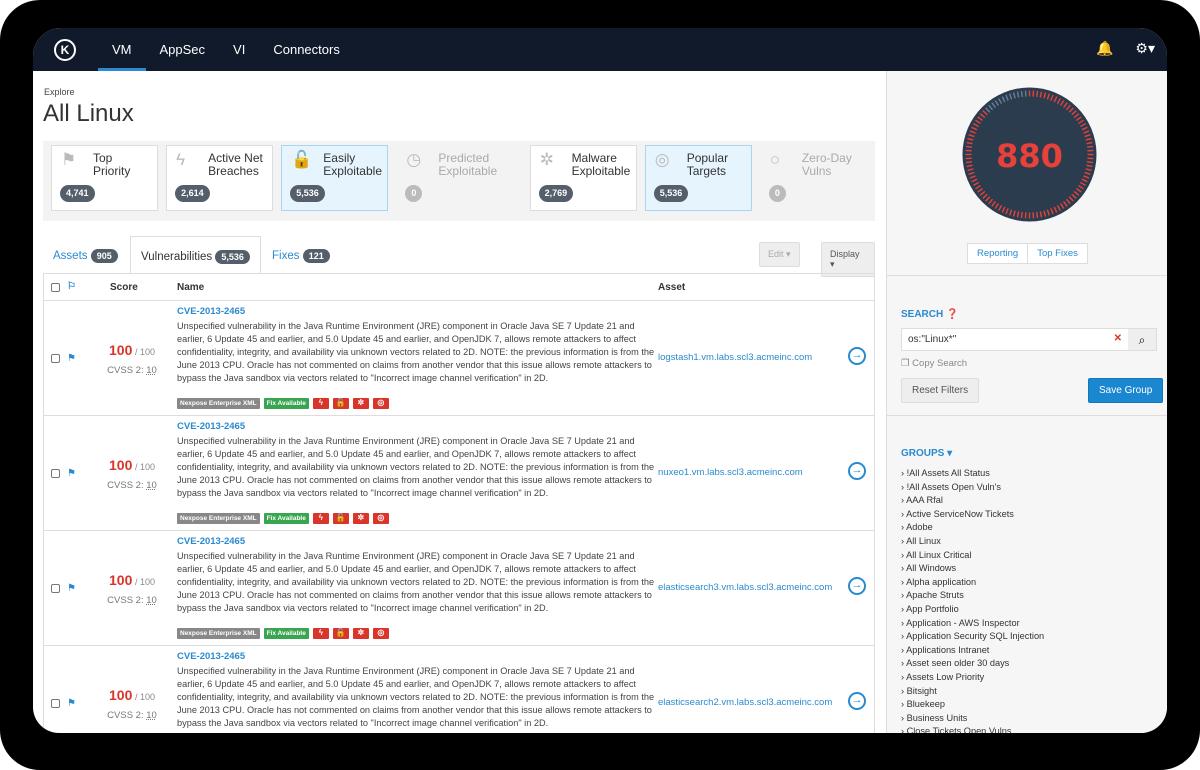 The height and width of the screenshot is (770, 1200). Describe the element at coordinates (177, 257) in the screenshot. I see `tab-label: Vulnerabilities` at that location.